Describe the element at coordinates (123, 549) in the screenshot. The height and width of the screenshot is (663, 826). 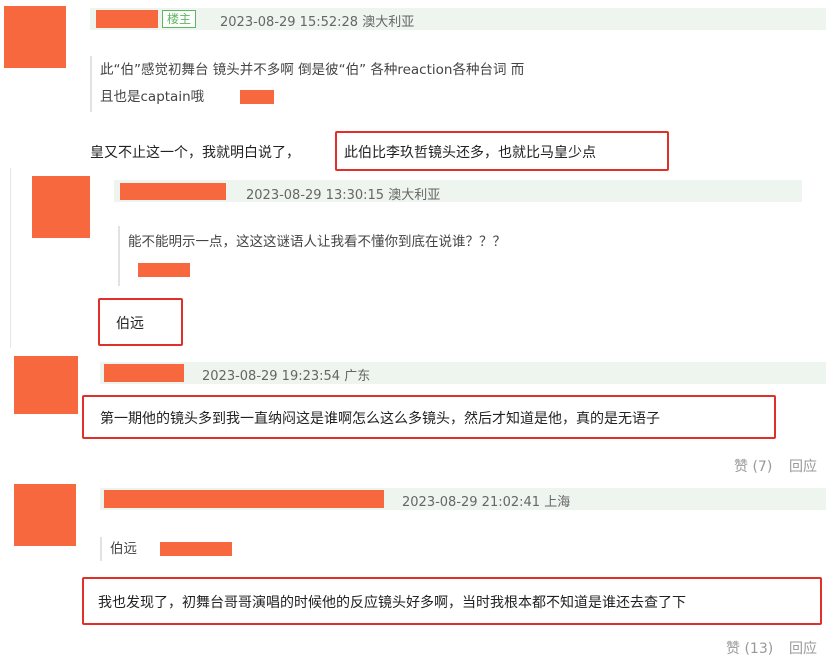
I see `quote-text: 伯远` at that location.